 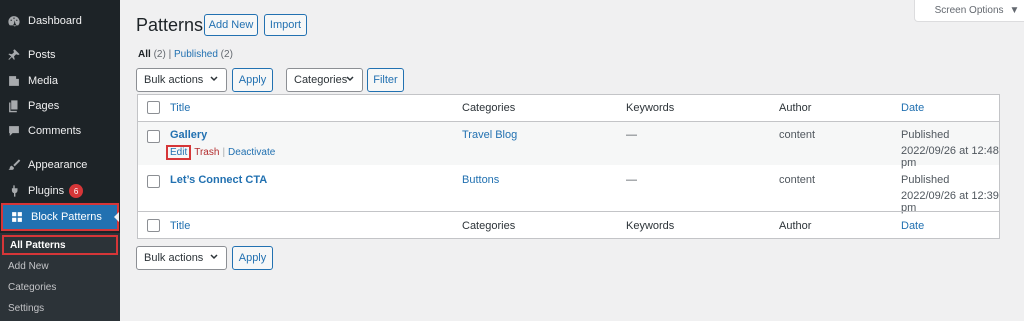 I want to click on comment-icon, so click(x=14, y=131).